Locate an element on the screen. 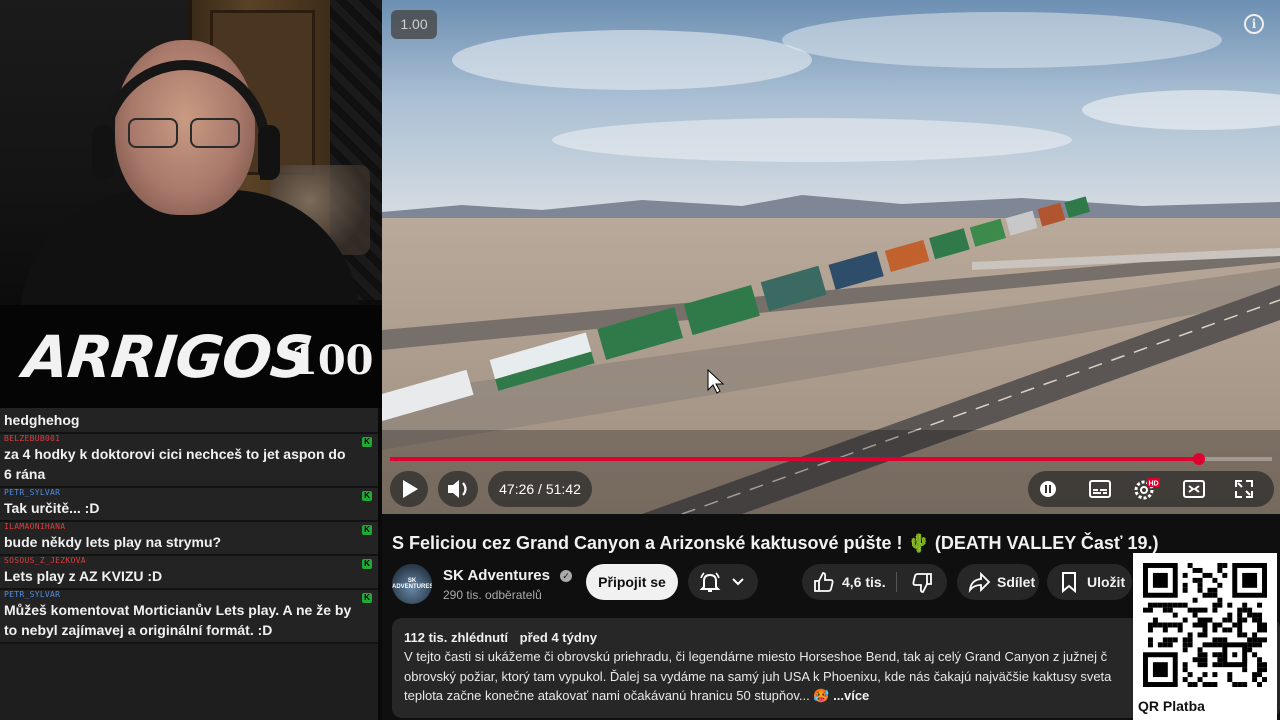 This screenshot has width=1280, height=720. like-divider is located at coordinates (896, 582).